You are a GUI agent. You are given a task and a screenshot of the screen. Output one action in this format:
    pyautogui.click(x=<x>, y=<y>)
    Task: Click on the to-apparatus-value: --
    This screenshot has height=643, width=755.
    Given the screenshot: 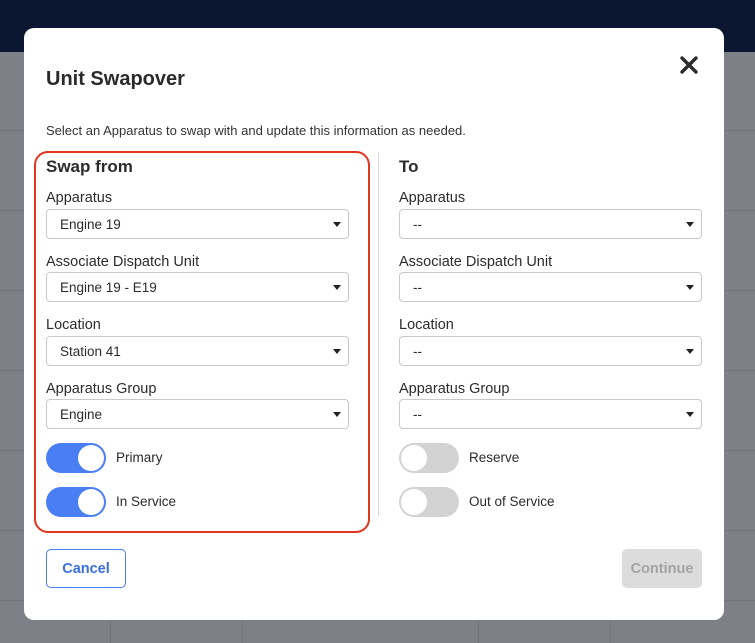 What is the action you would take?
    pyautogui.click(x=417, y=224)
    